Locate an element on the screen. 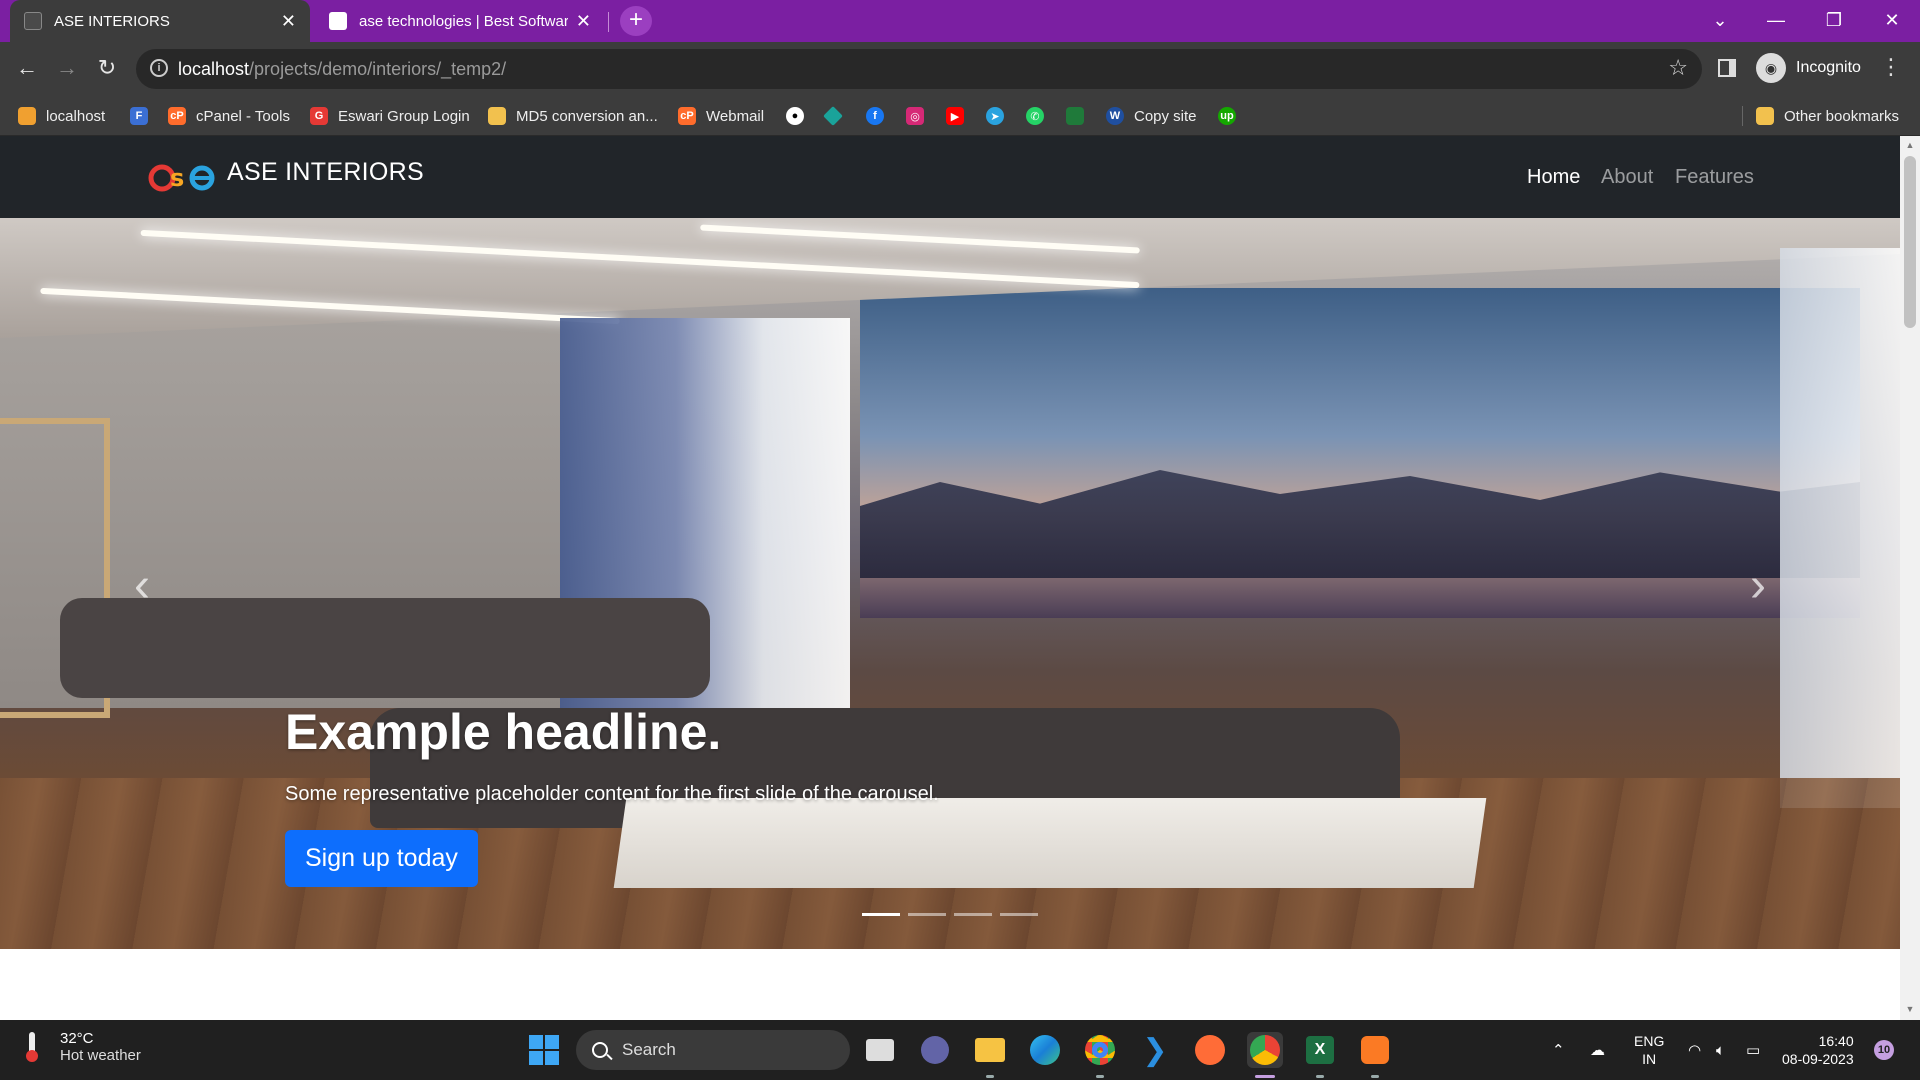 This screenshot has width=1920, height=1080. telegram-icon: ➤ is located at coordinates (995, 116).